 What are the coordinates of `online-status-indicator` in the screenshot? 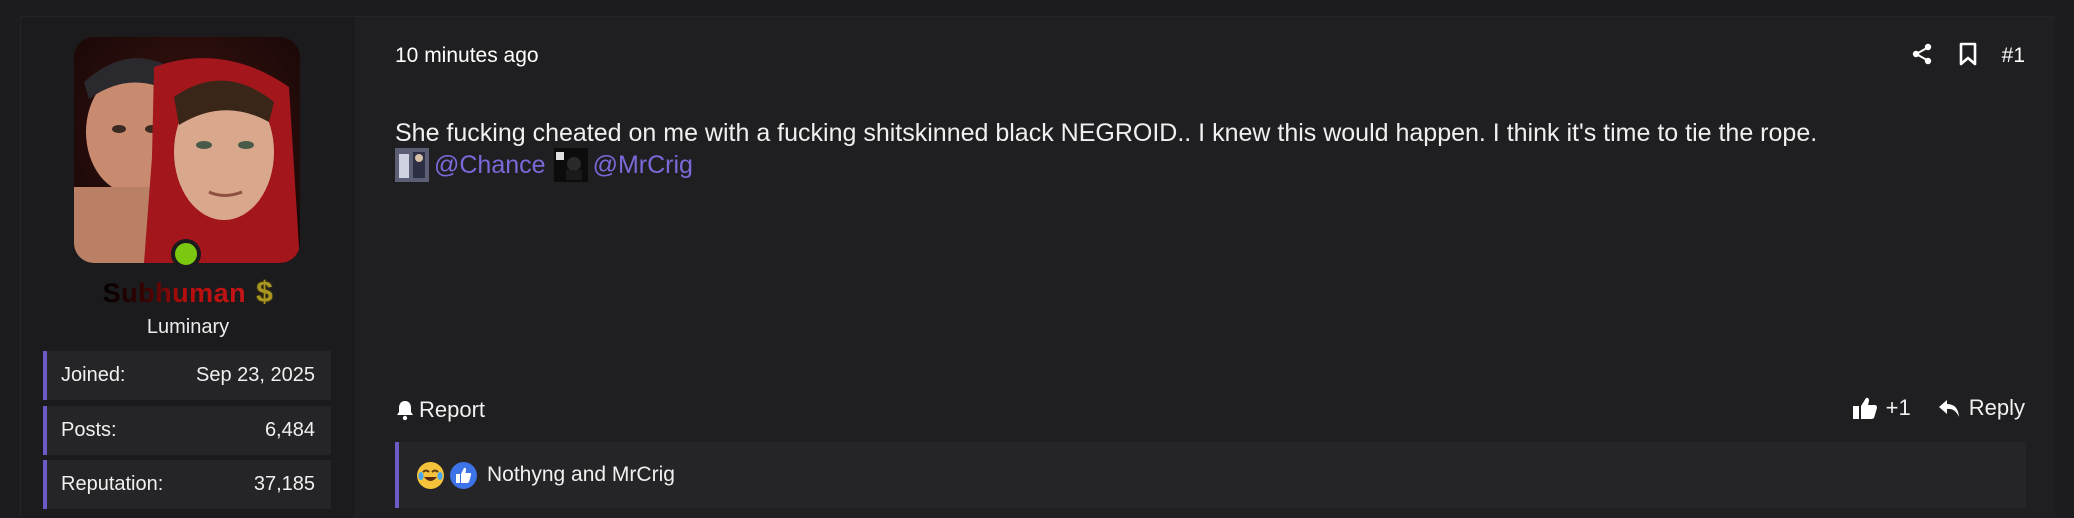 It's located at (186, 254).